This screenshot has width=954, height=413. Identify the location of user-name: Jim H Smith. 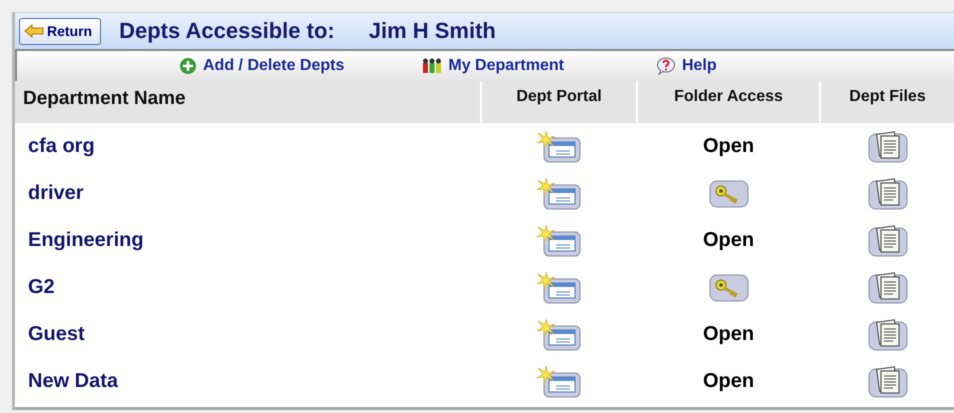
(432, 31).